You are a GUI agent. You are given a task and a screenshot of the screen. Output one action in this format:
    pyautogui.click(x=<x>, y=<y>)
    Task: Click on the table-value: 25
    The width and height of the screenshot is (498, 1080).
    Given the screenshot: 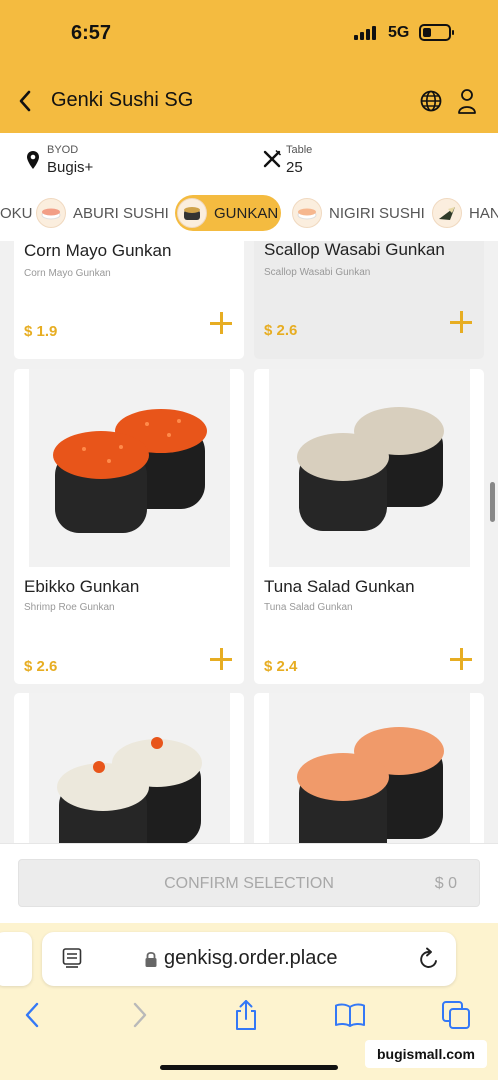 What is the action you would take?
    pyautogui.click(x=294, y=167)
    